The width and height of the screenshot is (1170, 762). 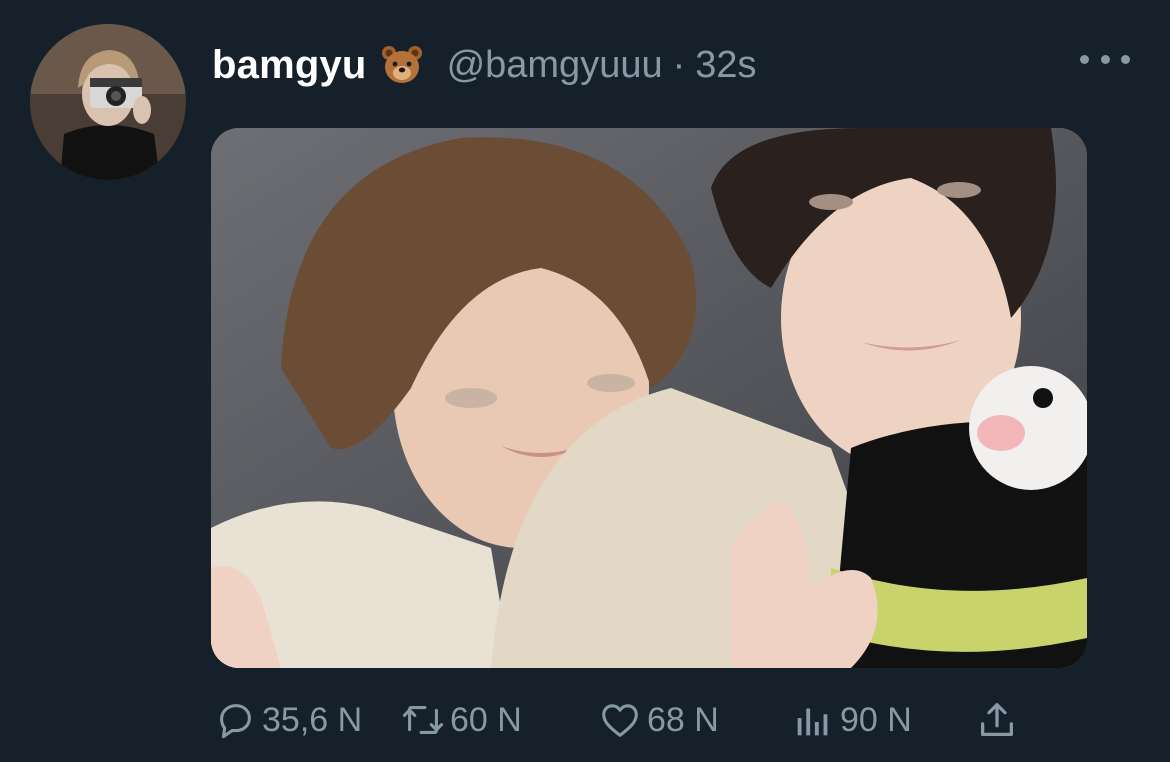 I want to click on views-button: 90 N, so click(x=851, y=720).